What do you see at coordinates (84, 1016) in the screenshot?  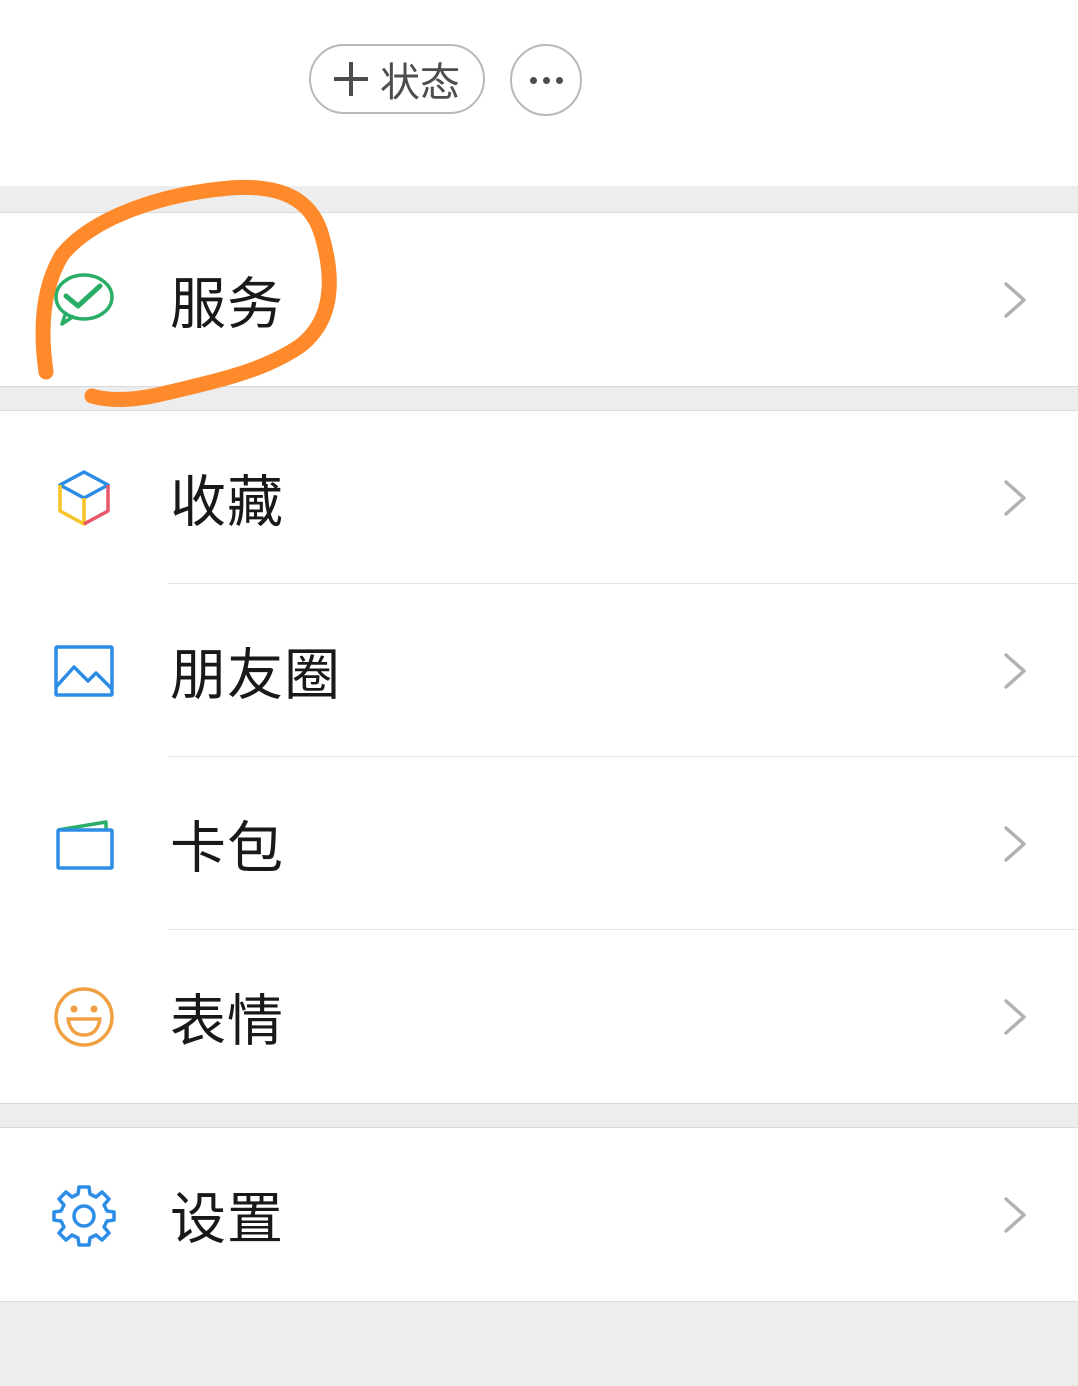 I see `smiley-icon` at bounding box center [84, 1016].